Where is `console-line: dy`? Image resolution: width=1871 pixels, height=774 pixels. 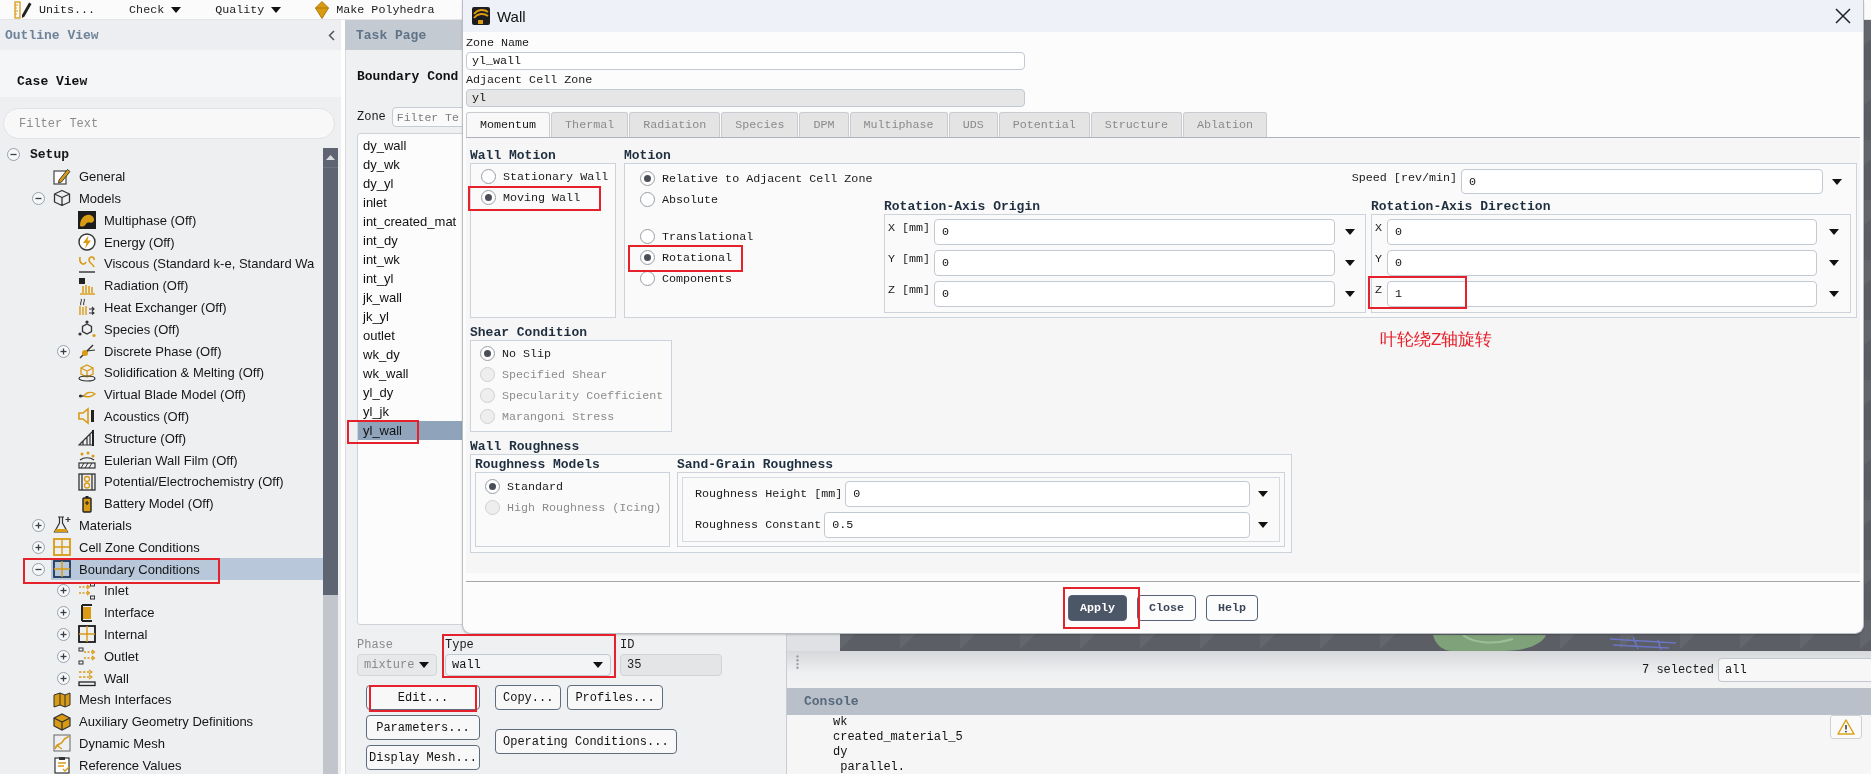 console-line: dy is located at coordinates (841, 752).